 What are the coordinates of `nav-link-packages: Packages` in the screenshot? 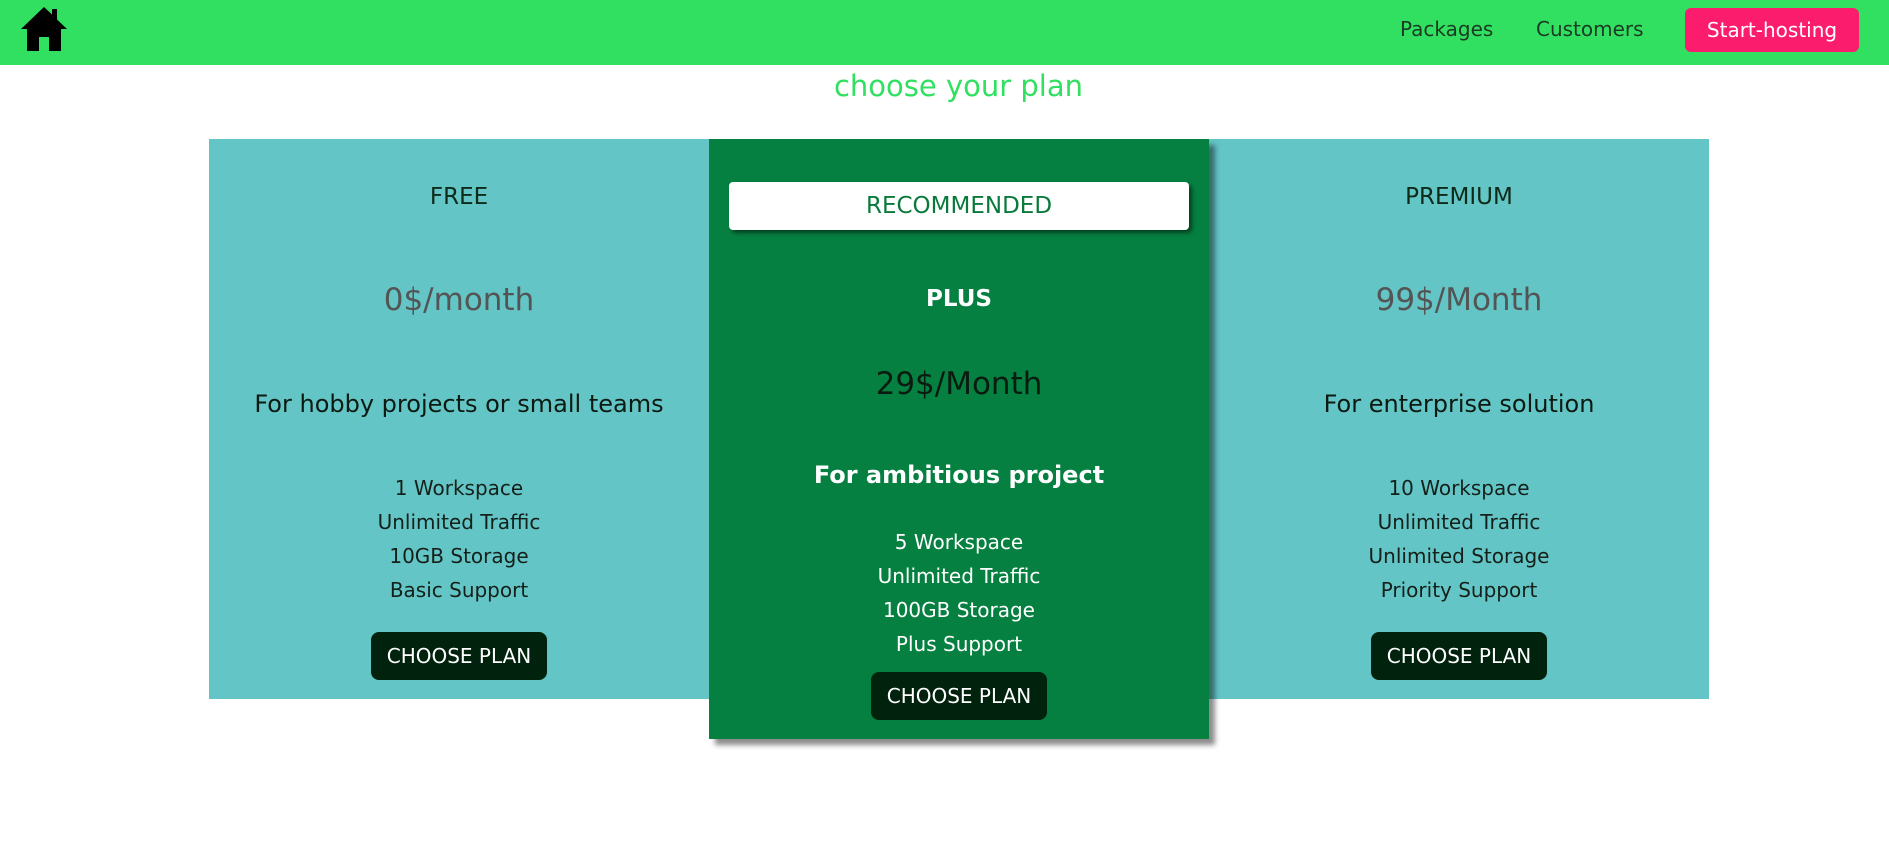 It's located at (1446, 29).